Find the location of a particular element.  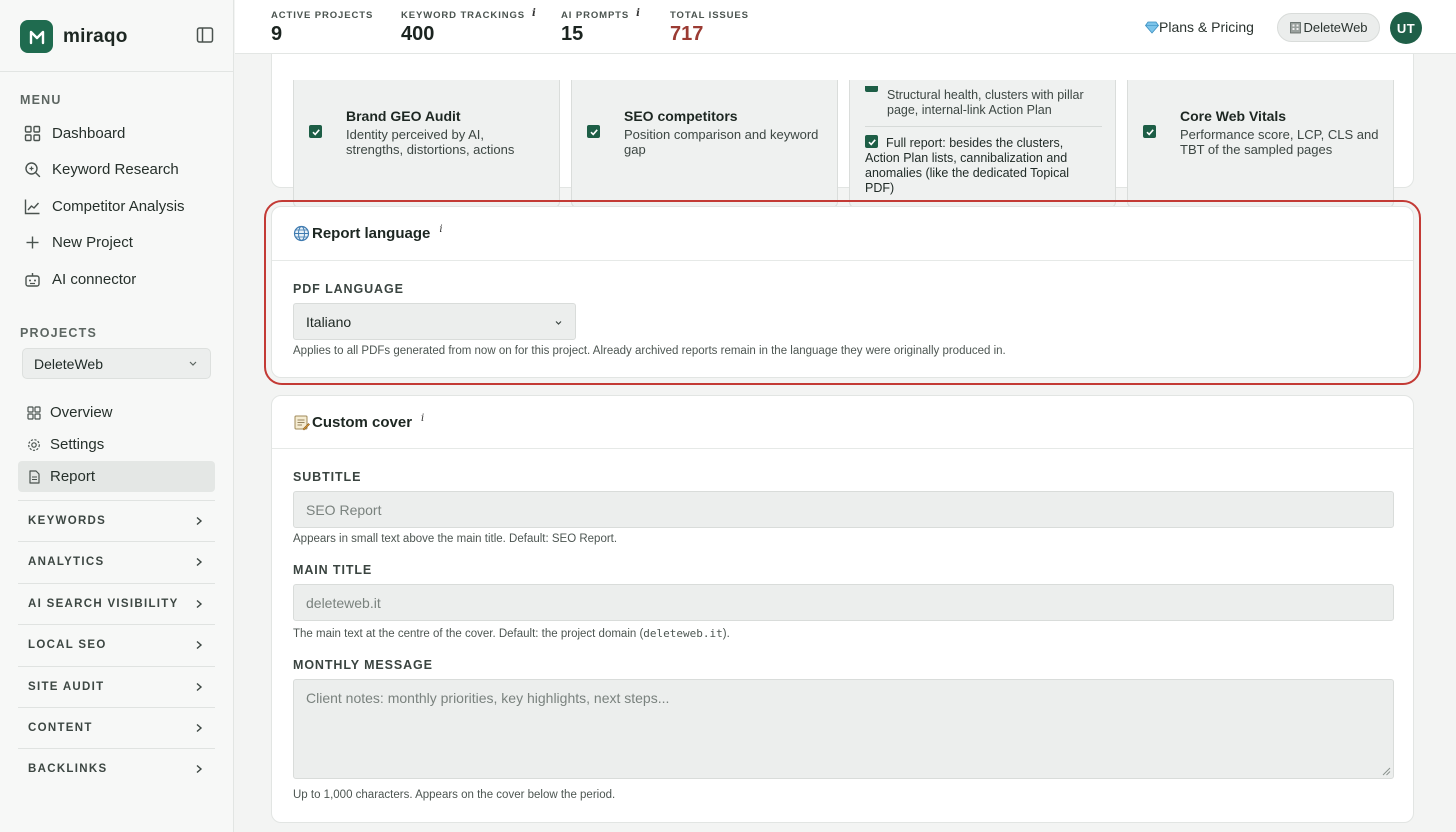

group-label: LOCAL SEO is located at coordinates (67, 644).